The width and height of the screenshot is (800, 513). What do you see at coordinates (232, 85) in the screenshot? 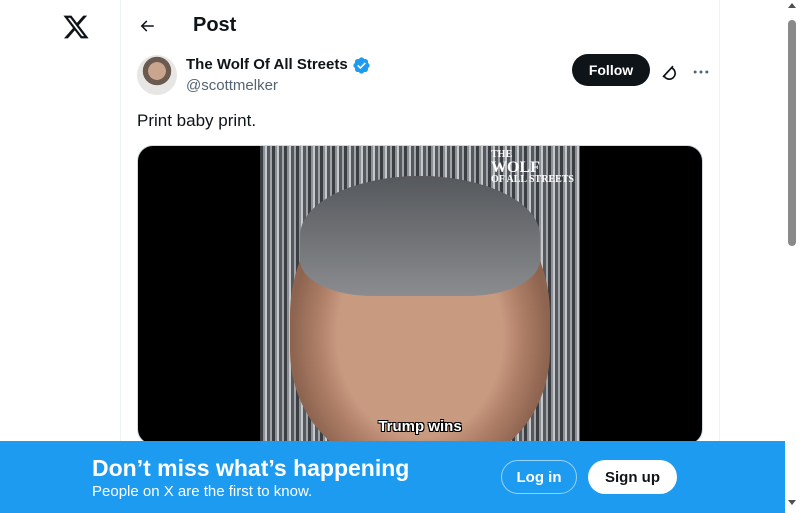
I see `author-handle: @scottmelker` at bounding box center [232, 85].